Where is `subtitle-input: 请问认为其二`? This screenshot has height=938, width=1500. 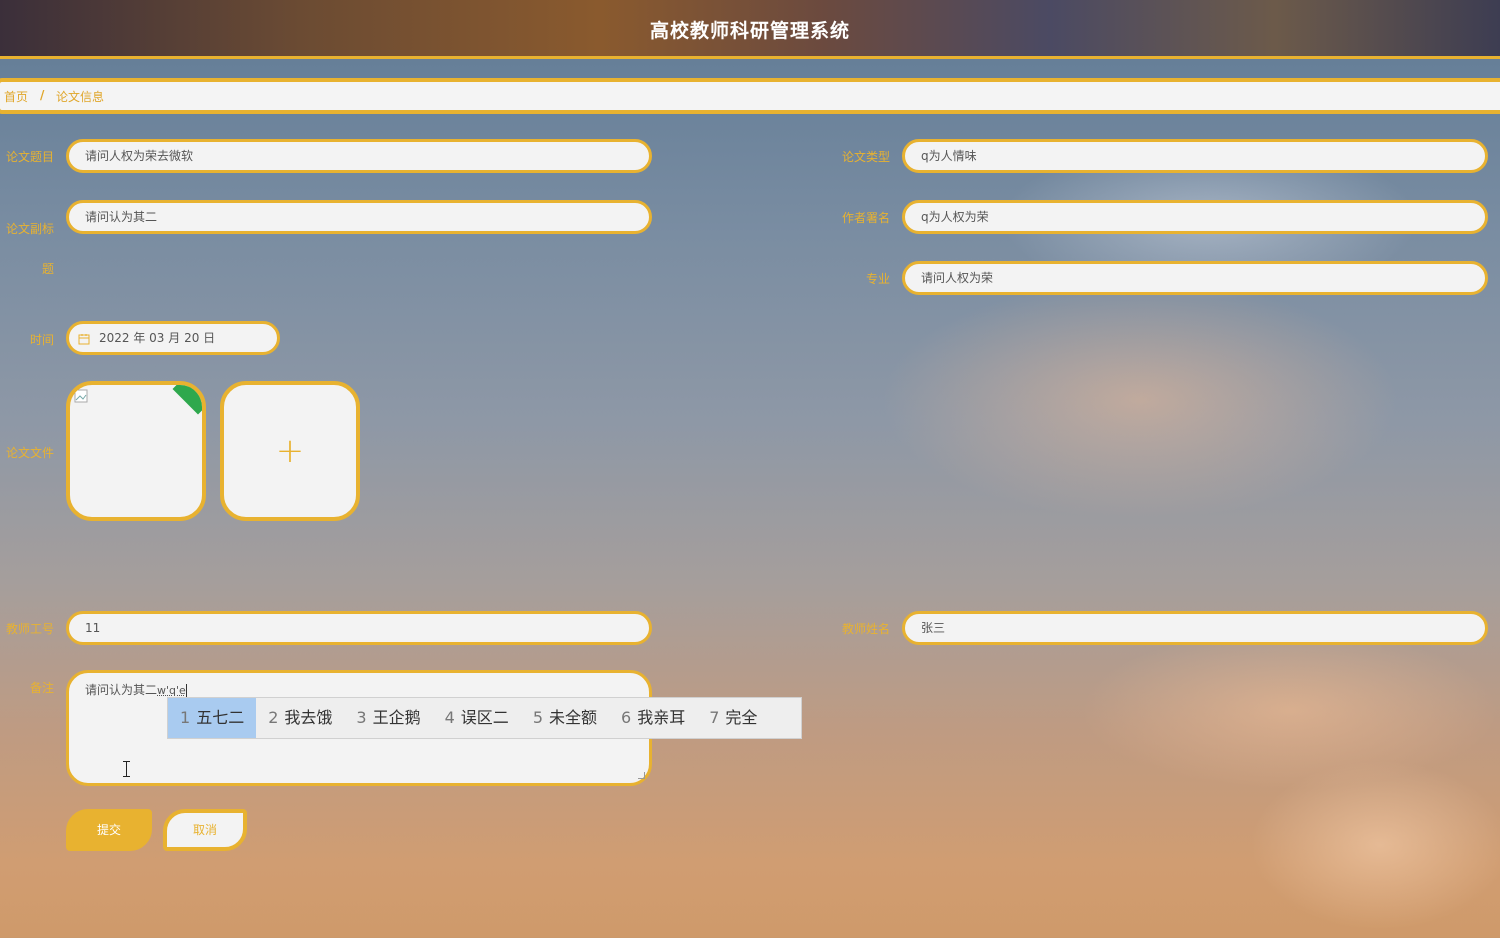
subtitle-input: 请问认为其二 is located at coordinates (359, 217).